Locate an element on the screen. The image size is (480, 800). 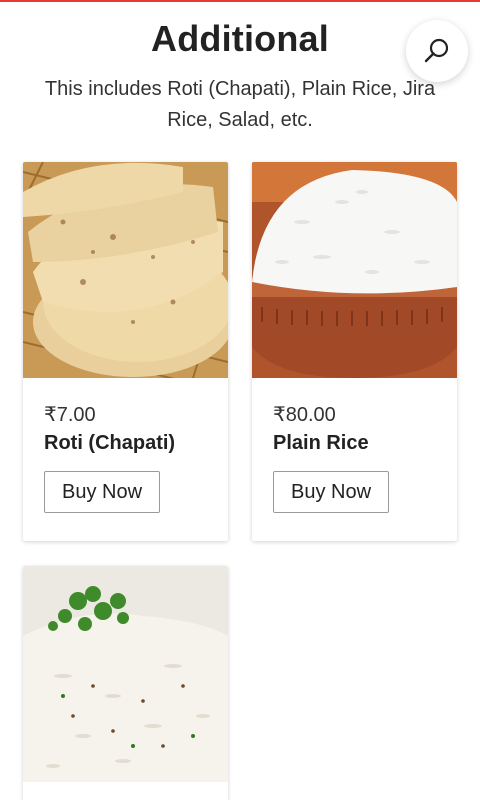
search-button is located at coordinates (437, 51).